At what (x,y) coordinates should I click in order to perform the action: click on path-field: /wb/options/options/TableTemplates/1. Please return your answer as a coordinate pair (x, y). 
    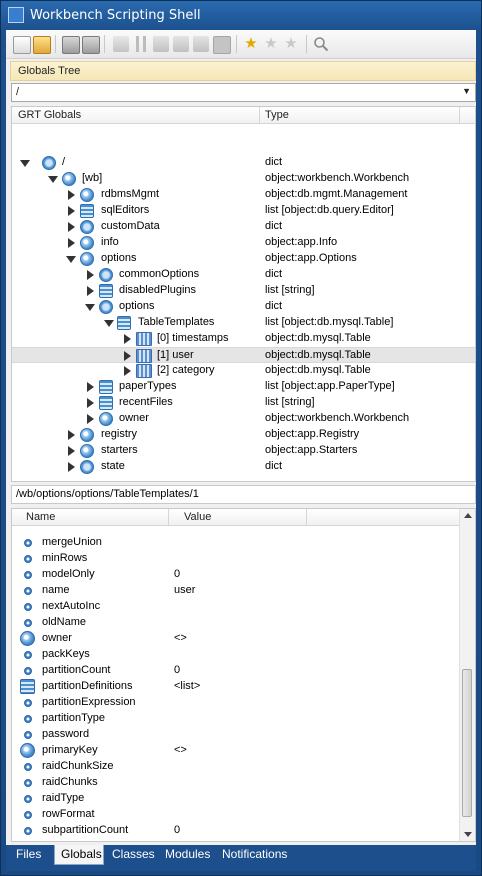
    Looking at the image, I should click on (243, 494).